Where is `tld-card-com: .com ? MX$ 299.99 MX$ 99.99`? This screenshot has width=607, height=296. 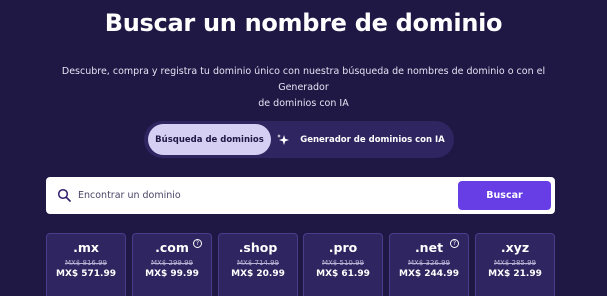 tld-card-com: .com ? MX$ 299.99 MX$ 99.99 is located at coordinates (172, 264).